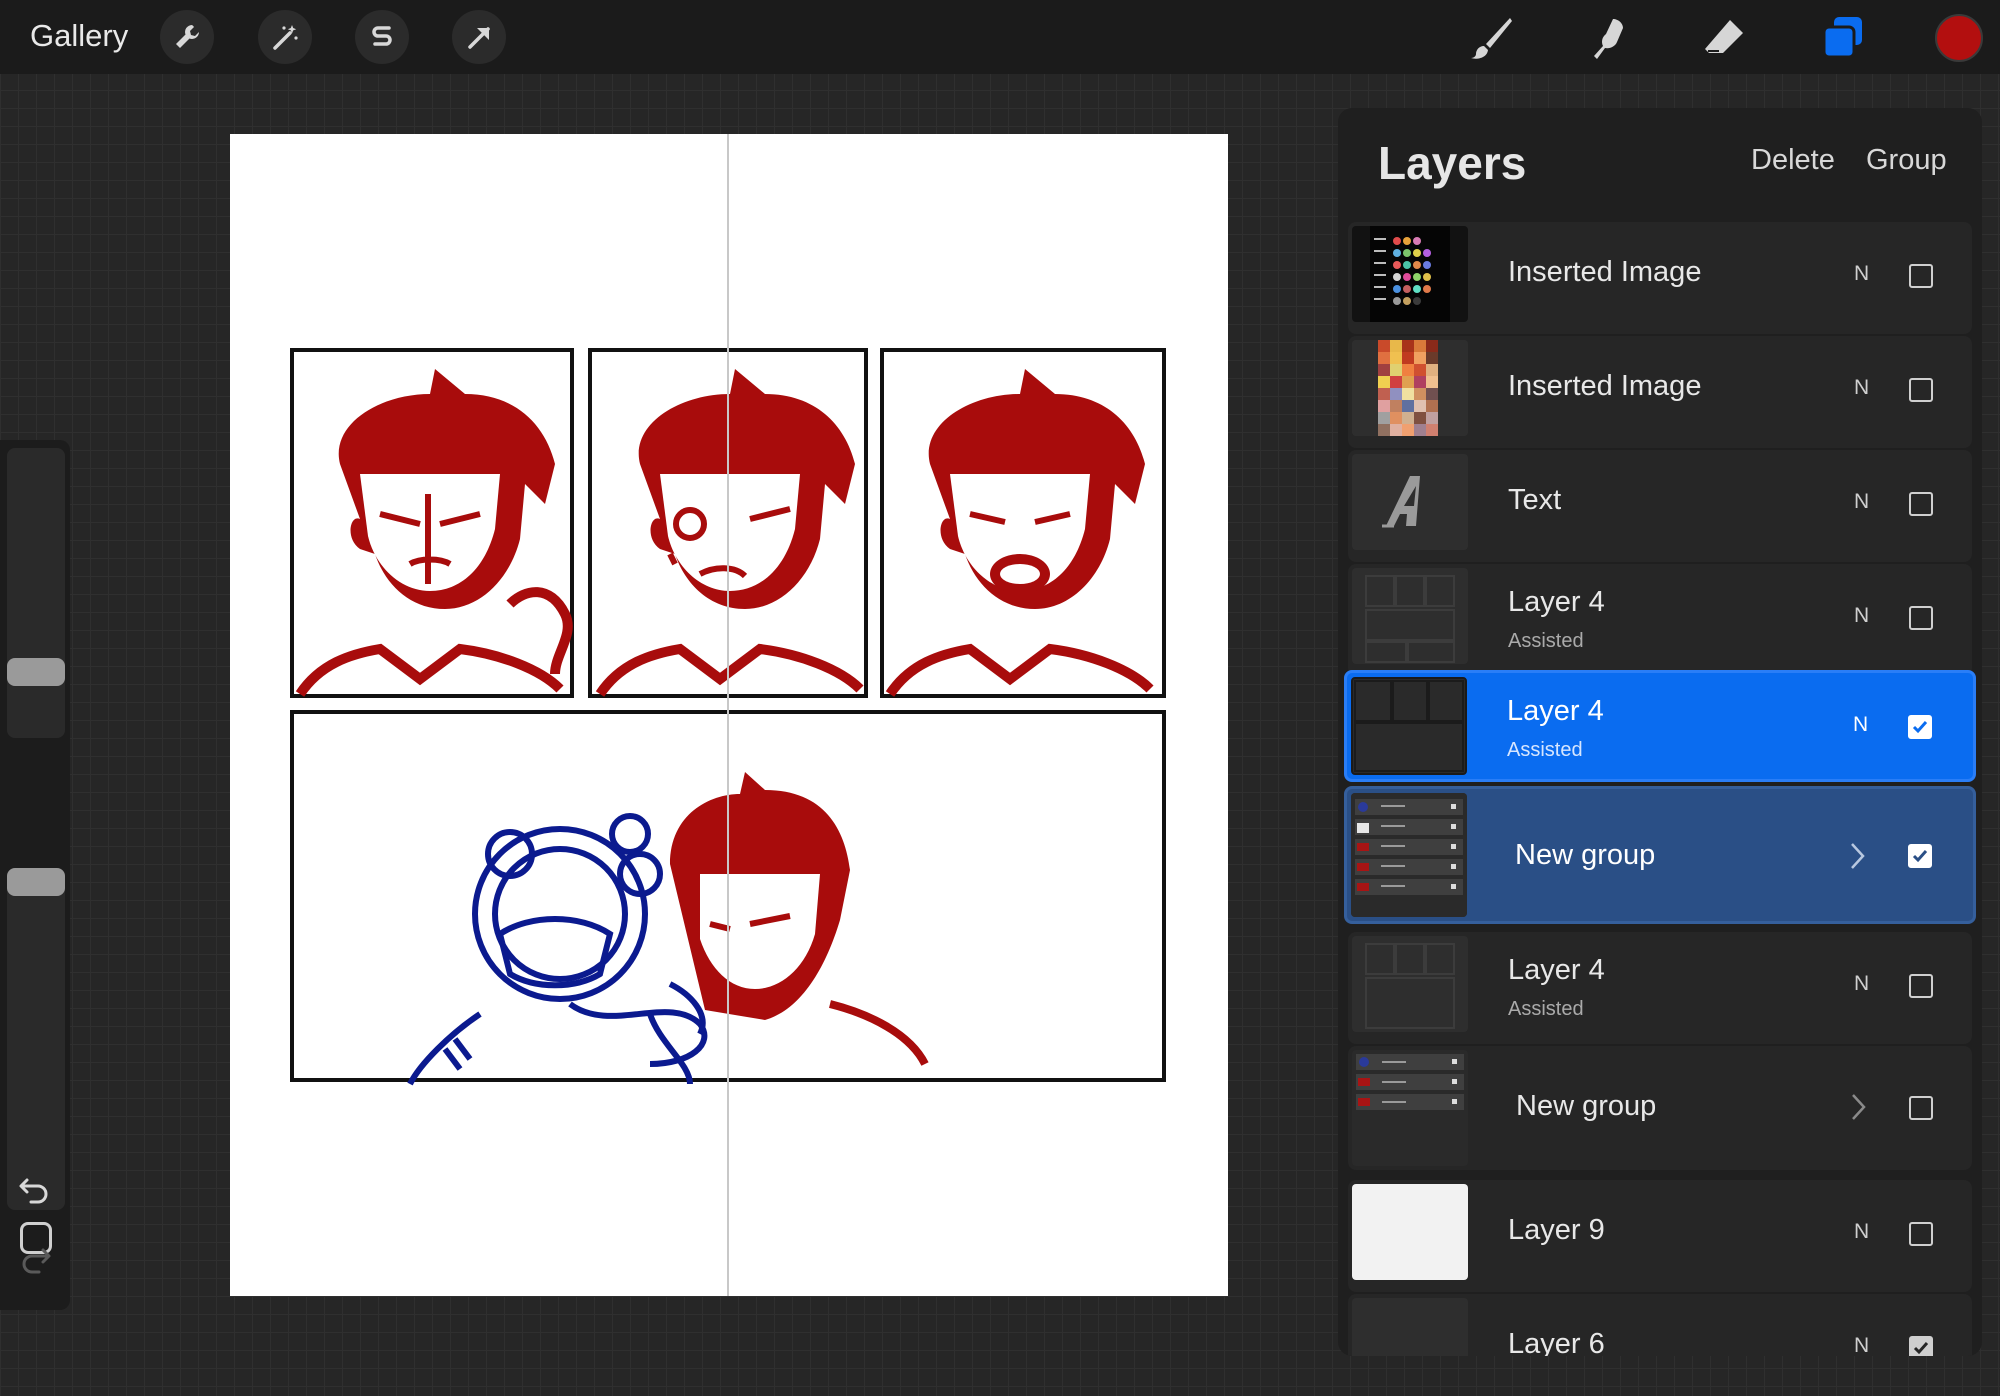 This screenshot has height=1396, width=2000. Describe the element at coordinates (1535, 500) in the screenshot. I see `layer-name: Text` at that location.